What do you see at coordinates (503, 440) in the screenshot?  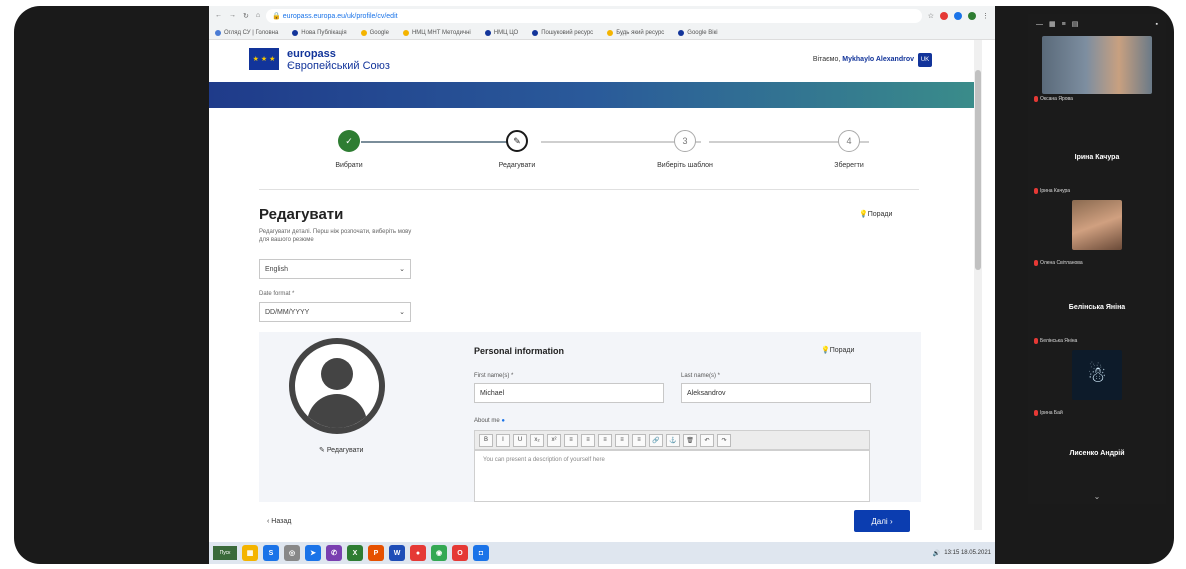 I see `italic-button: I` at bounding box center [503, 440].